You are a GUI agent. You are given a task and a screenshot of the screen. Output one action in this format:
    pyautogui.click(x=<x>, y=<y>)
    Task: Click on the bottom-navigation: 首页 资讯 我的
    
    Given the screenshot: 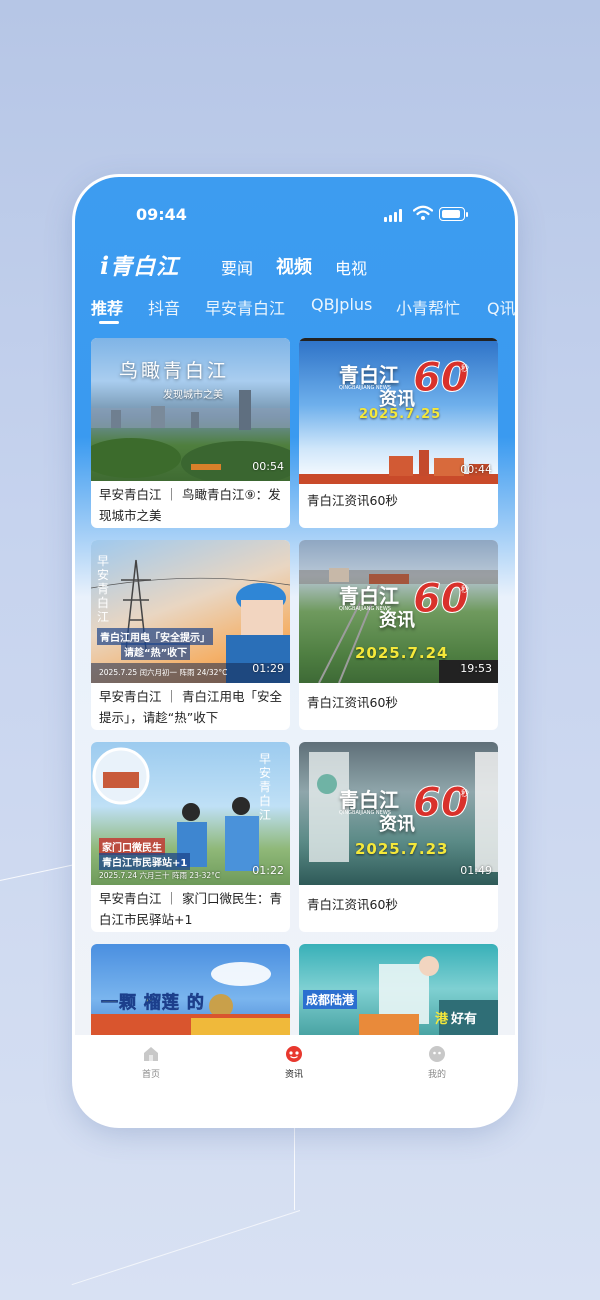 What is the action you would take?
    pyautogui.click(x=295, y=1080)
    